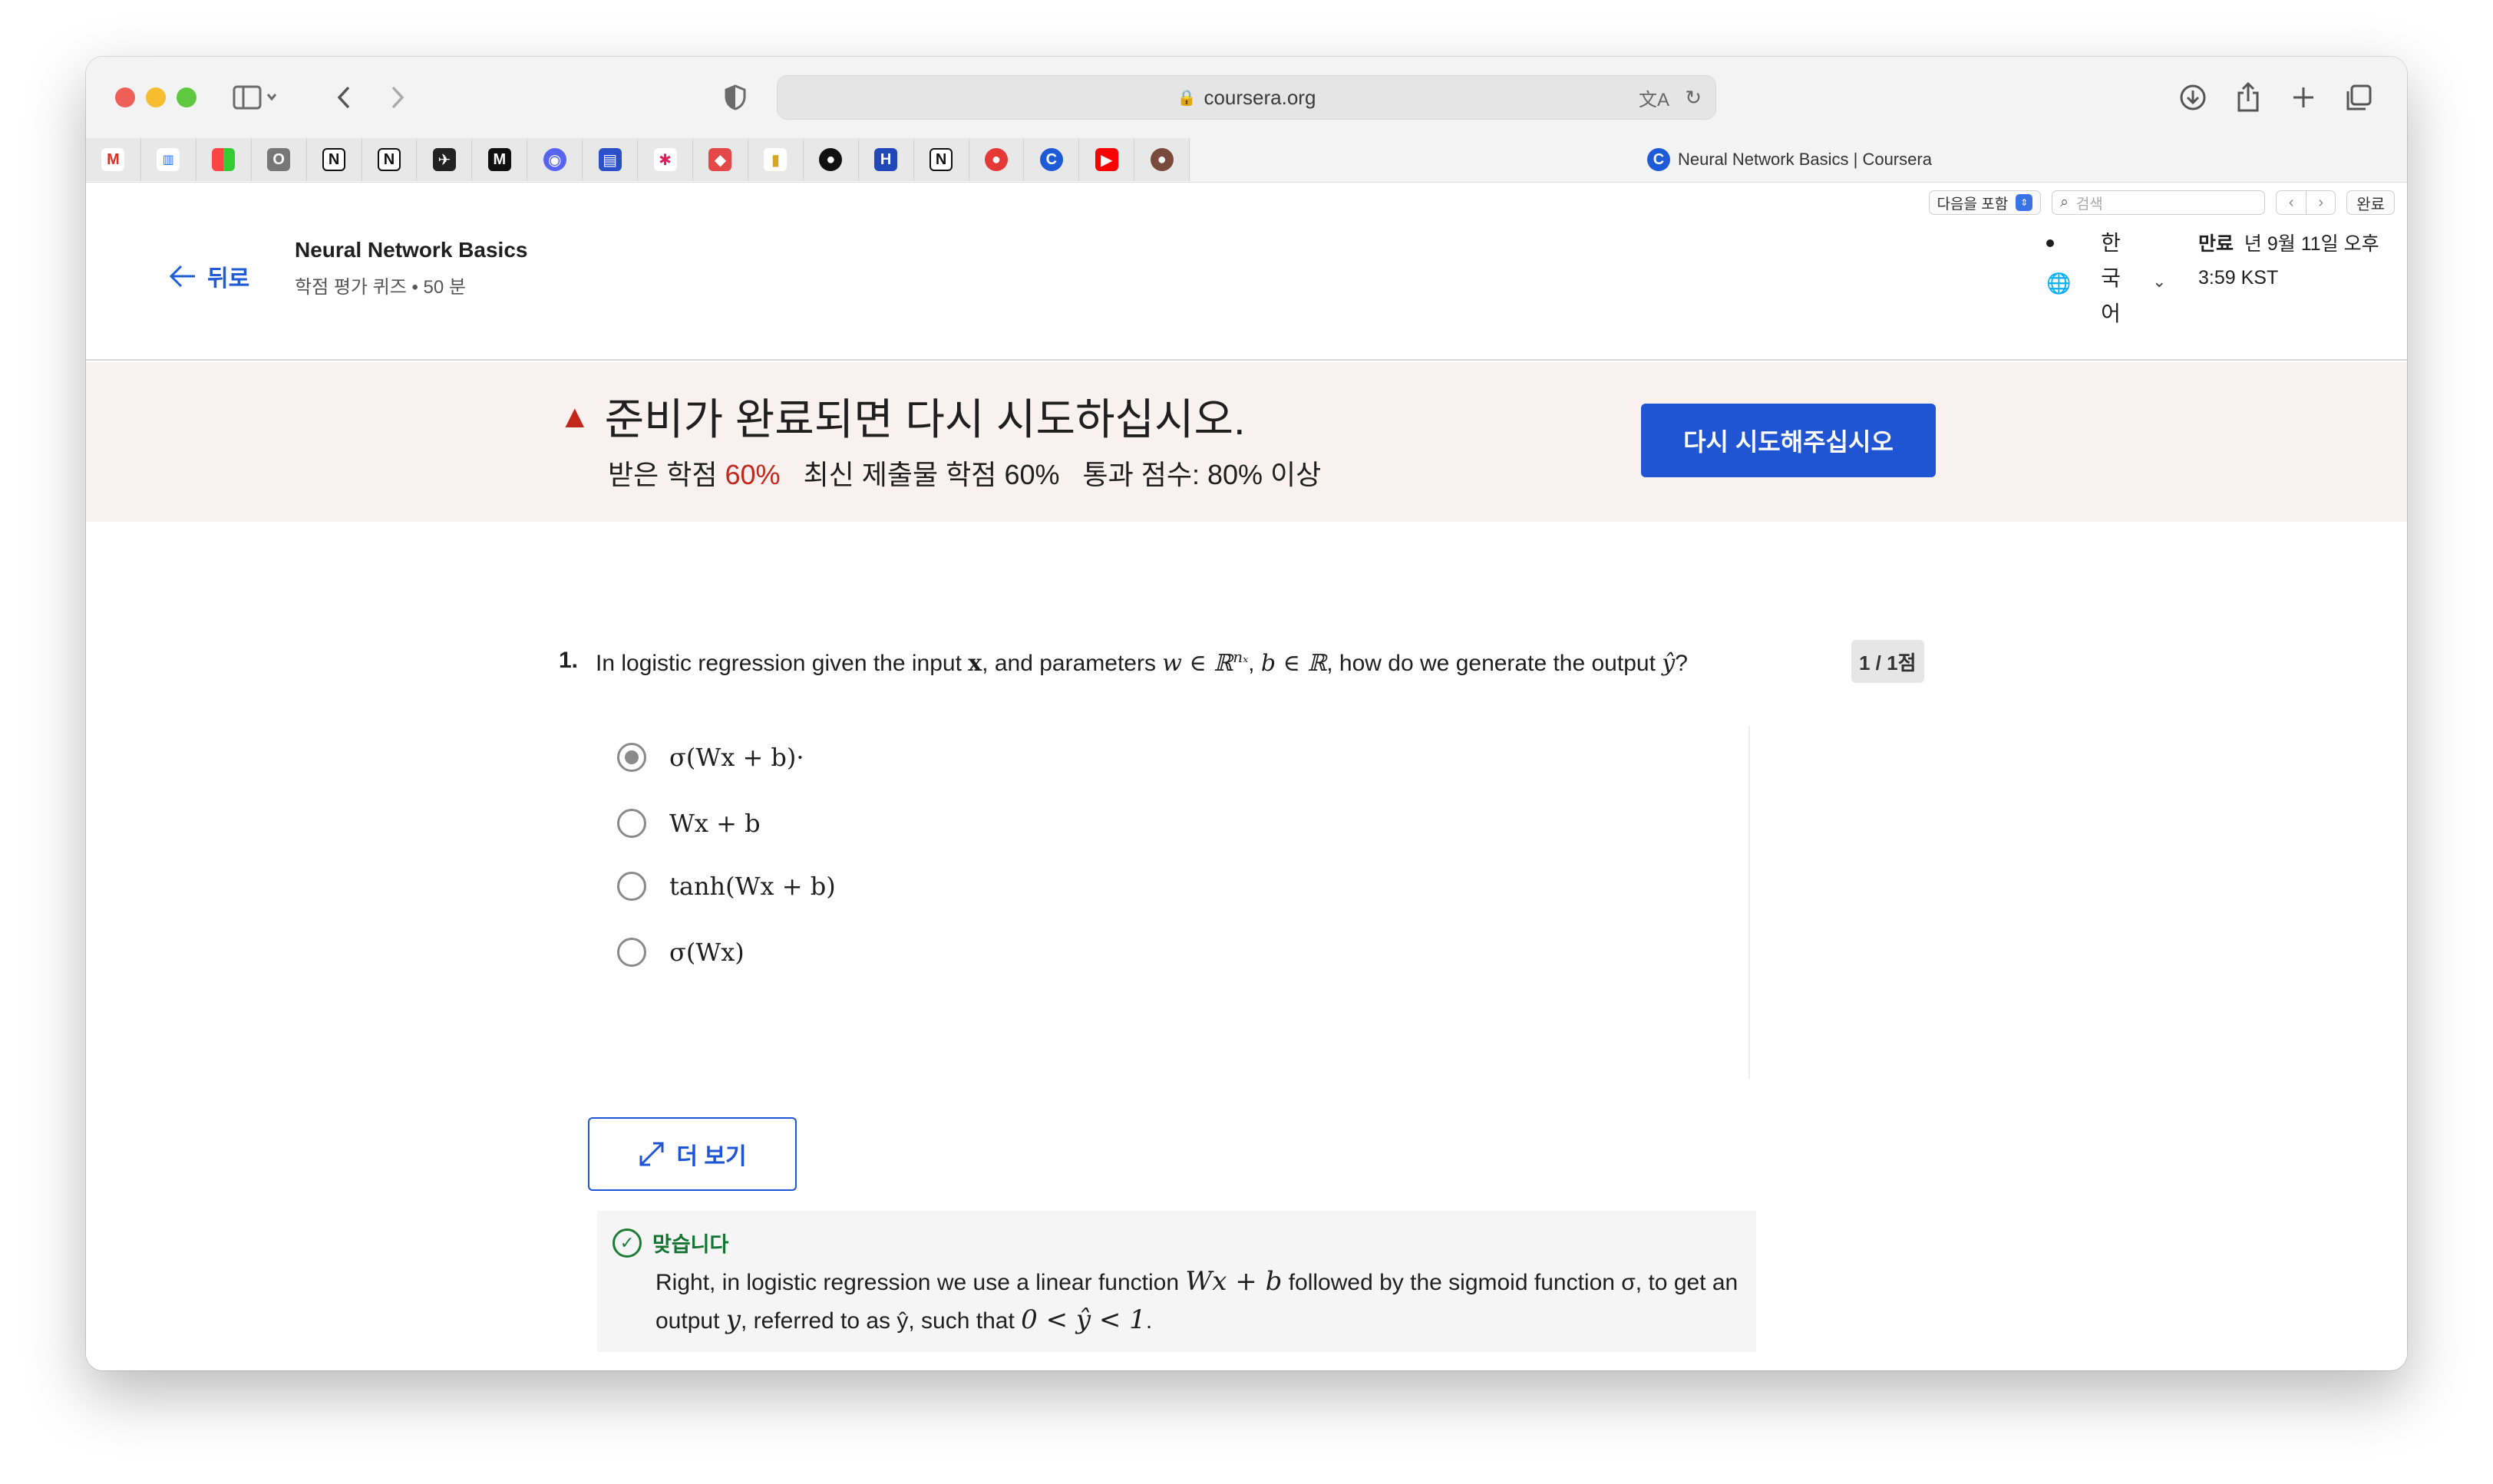  I want to click on discord-icon: ◉, so click(554, 159).